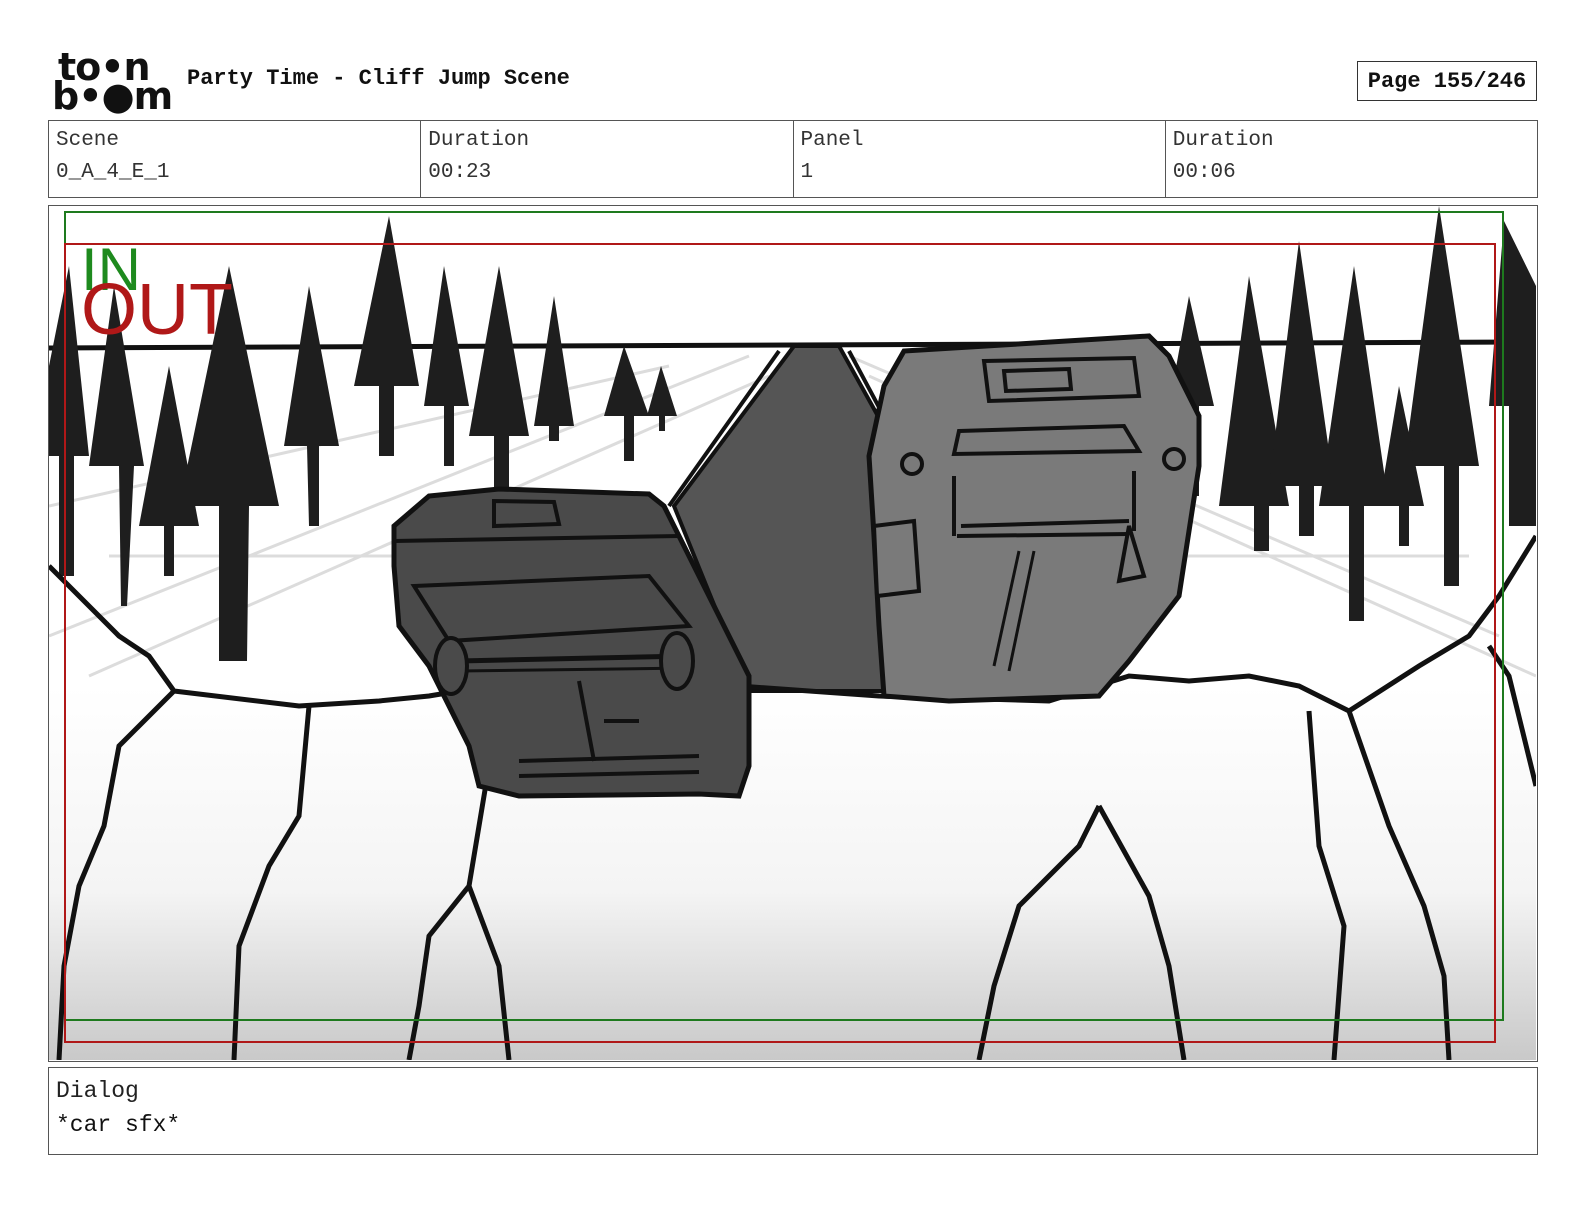 The width and height of the screenshot is (1584, 1224). I want to click on logo-line-2: b•●m, so click(112, 96).